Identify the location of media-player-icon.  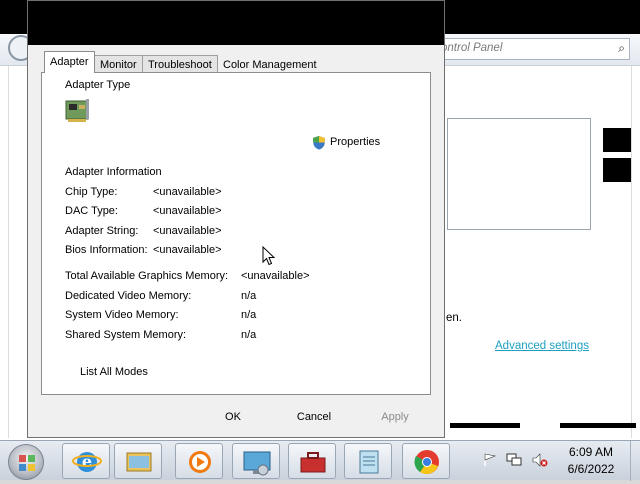
(200, 462).